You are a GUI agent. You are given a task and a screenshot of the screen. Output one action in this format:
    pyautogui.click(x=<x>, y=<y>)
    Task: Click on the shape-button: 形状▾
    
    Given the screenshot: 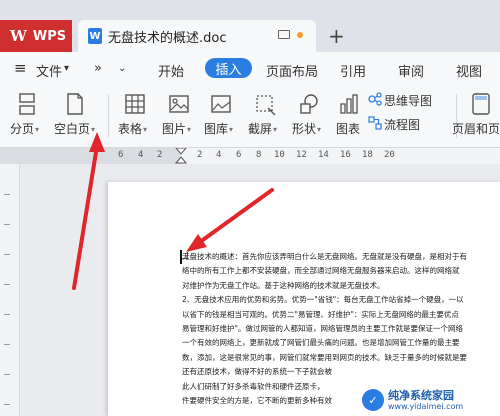 What is the action you would take?
    pyautogui.click(x=306, y=128)
    